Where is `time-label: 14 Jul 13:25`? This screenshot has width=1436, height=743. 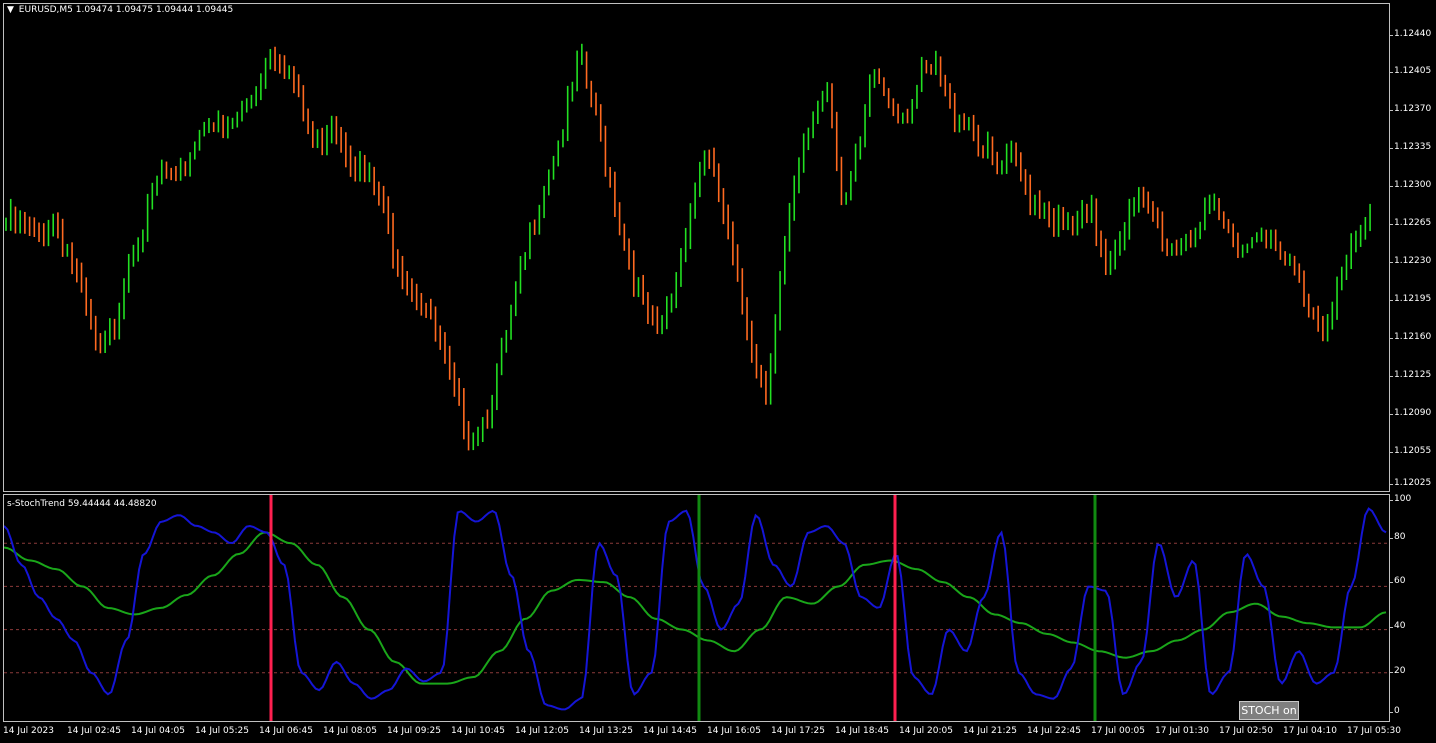
time-label: 14 Jul 13:25 is located at coordinates (606, 731).